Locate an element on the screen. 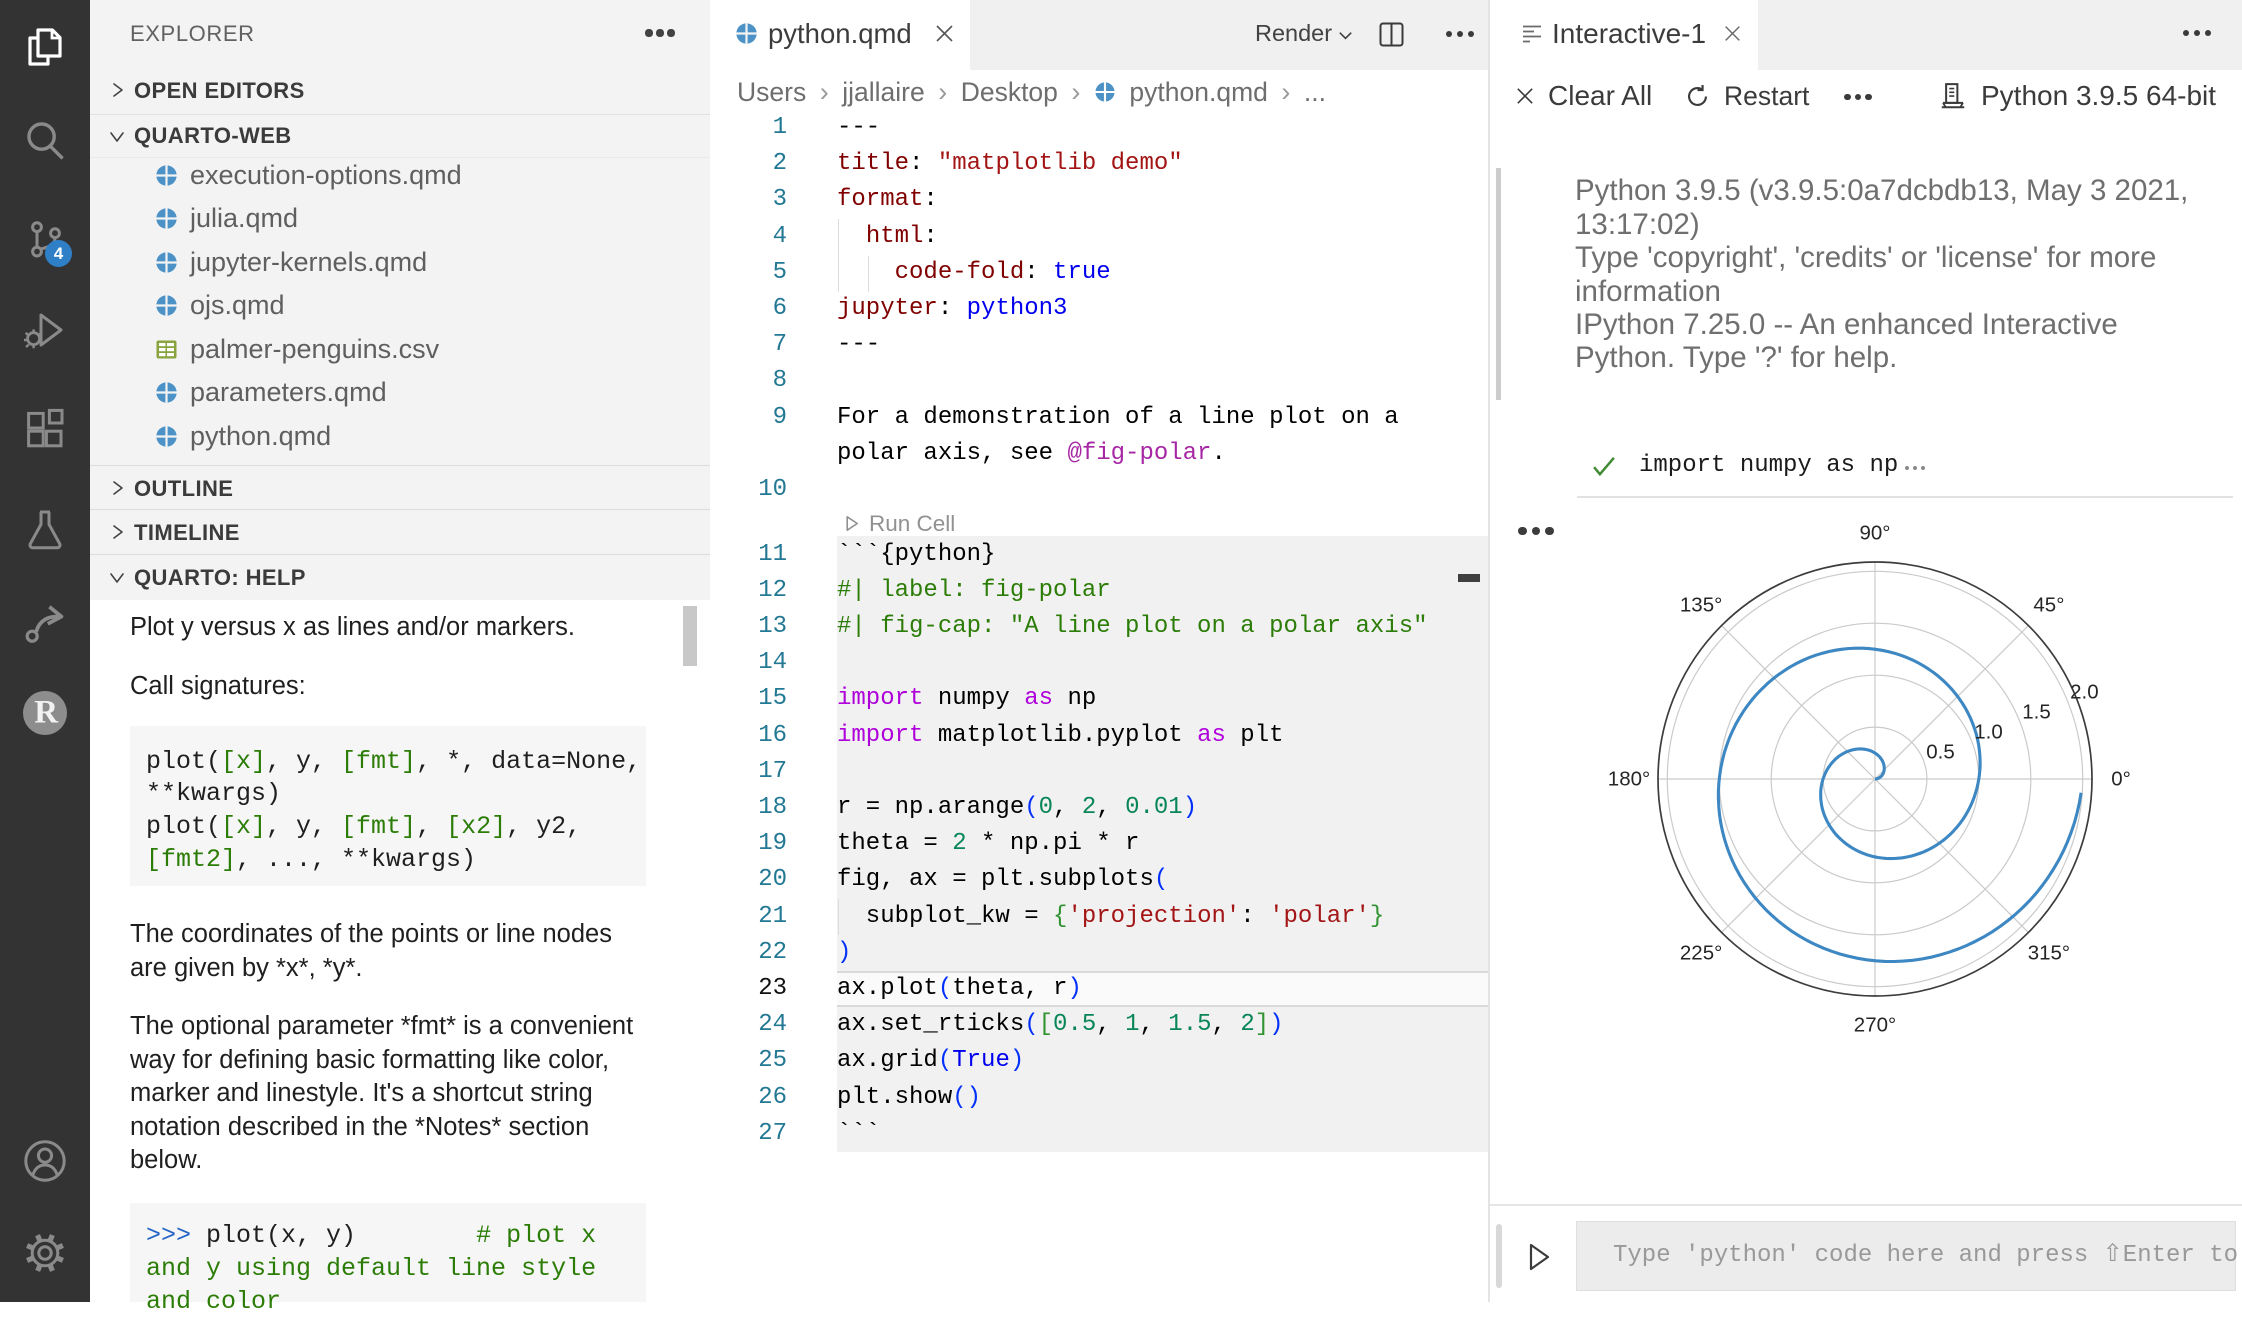 The width and height of the screenshot is (2242, 1319). svg-text: R is located at coordinates (46, 713).